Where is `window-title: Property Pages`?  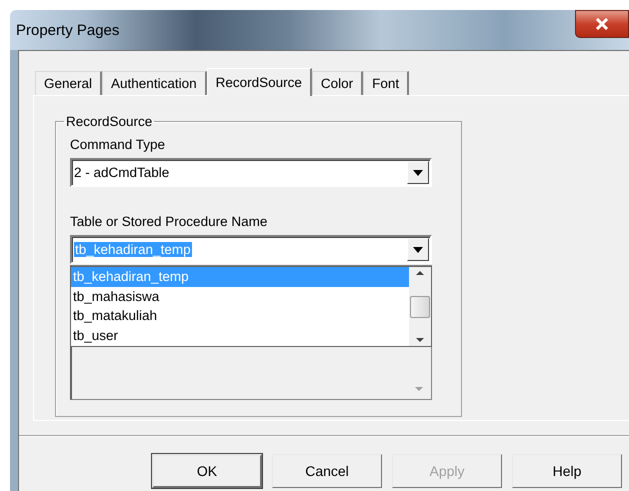 window-title: Property Pages is located at coordinates (68, 30).